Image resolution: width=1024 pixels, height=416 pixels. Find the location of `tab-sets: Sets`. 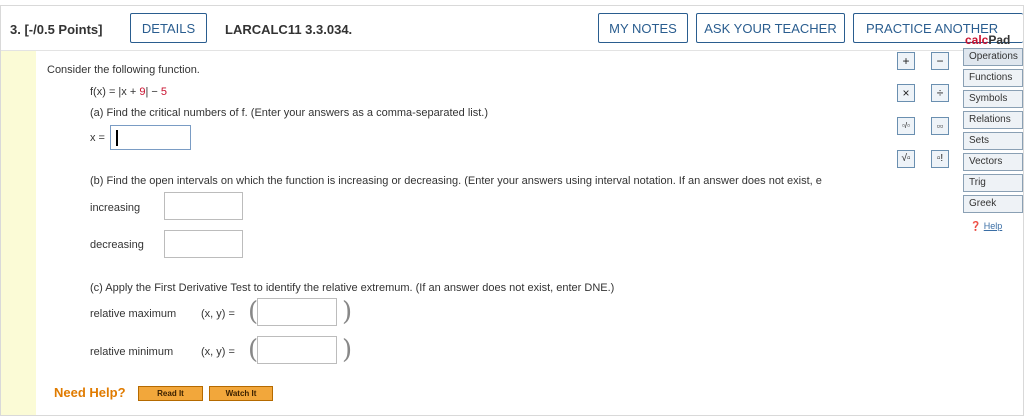

tab-sets: Sets is located at coordinates (993, 141).